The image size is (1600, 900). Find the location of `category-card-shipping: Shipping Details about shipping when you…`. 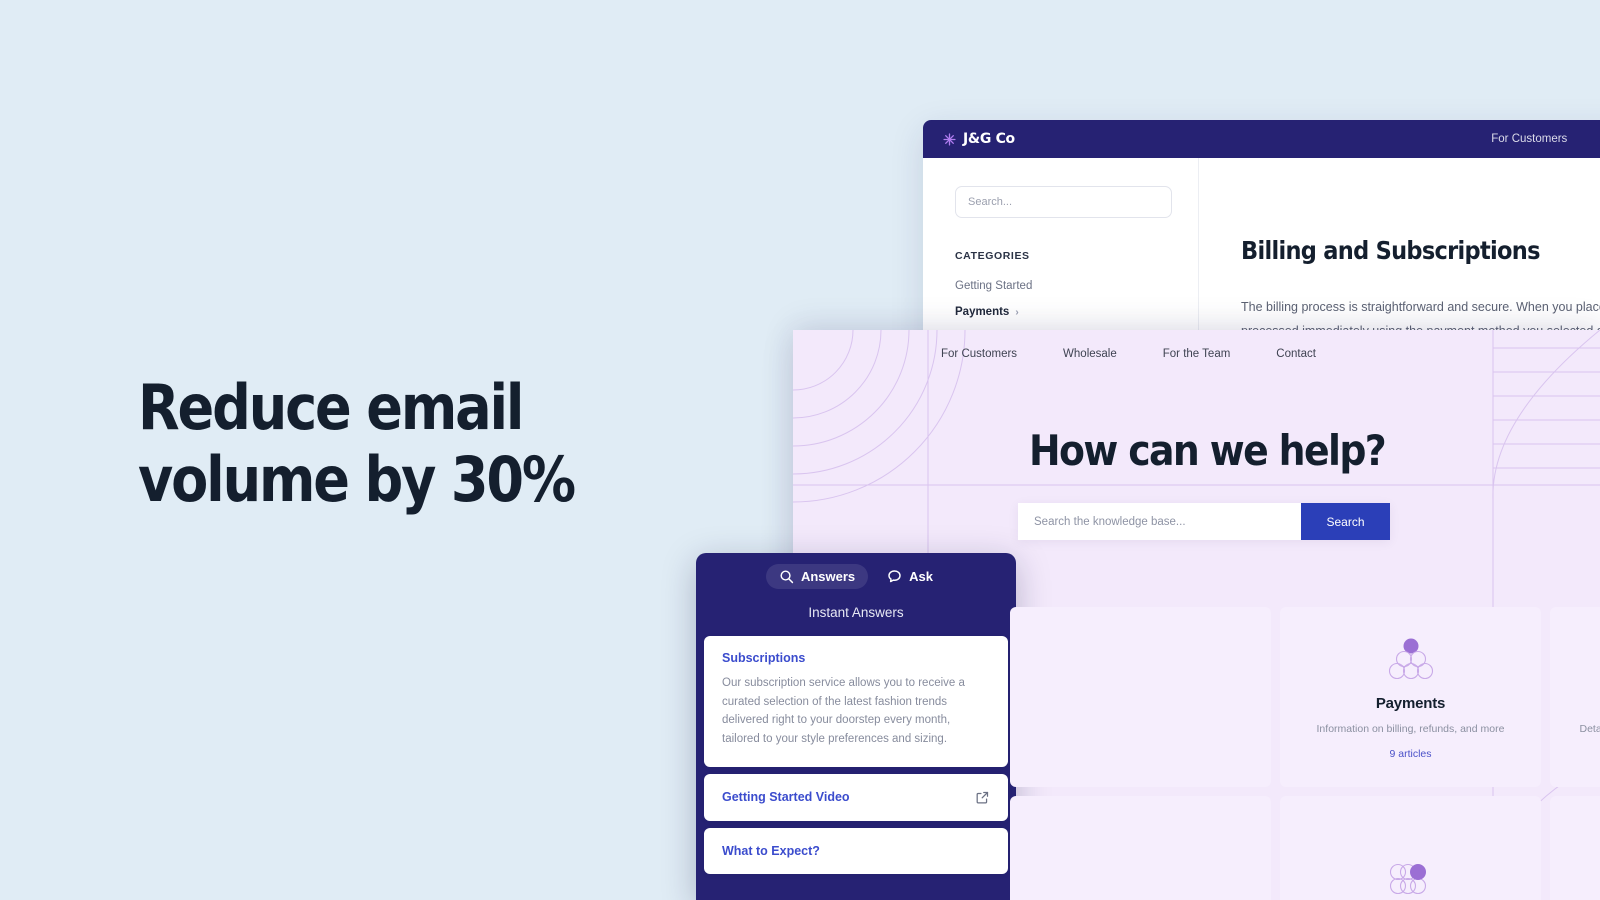

category-card-shipping: Shipping Details about shipping when you… is located at coordinates (1575, 697).